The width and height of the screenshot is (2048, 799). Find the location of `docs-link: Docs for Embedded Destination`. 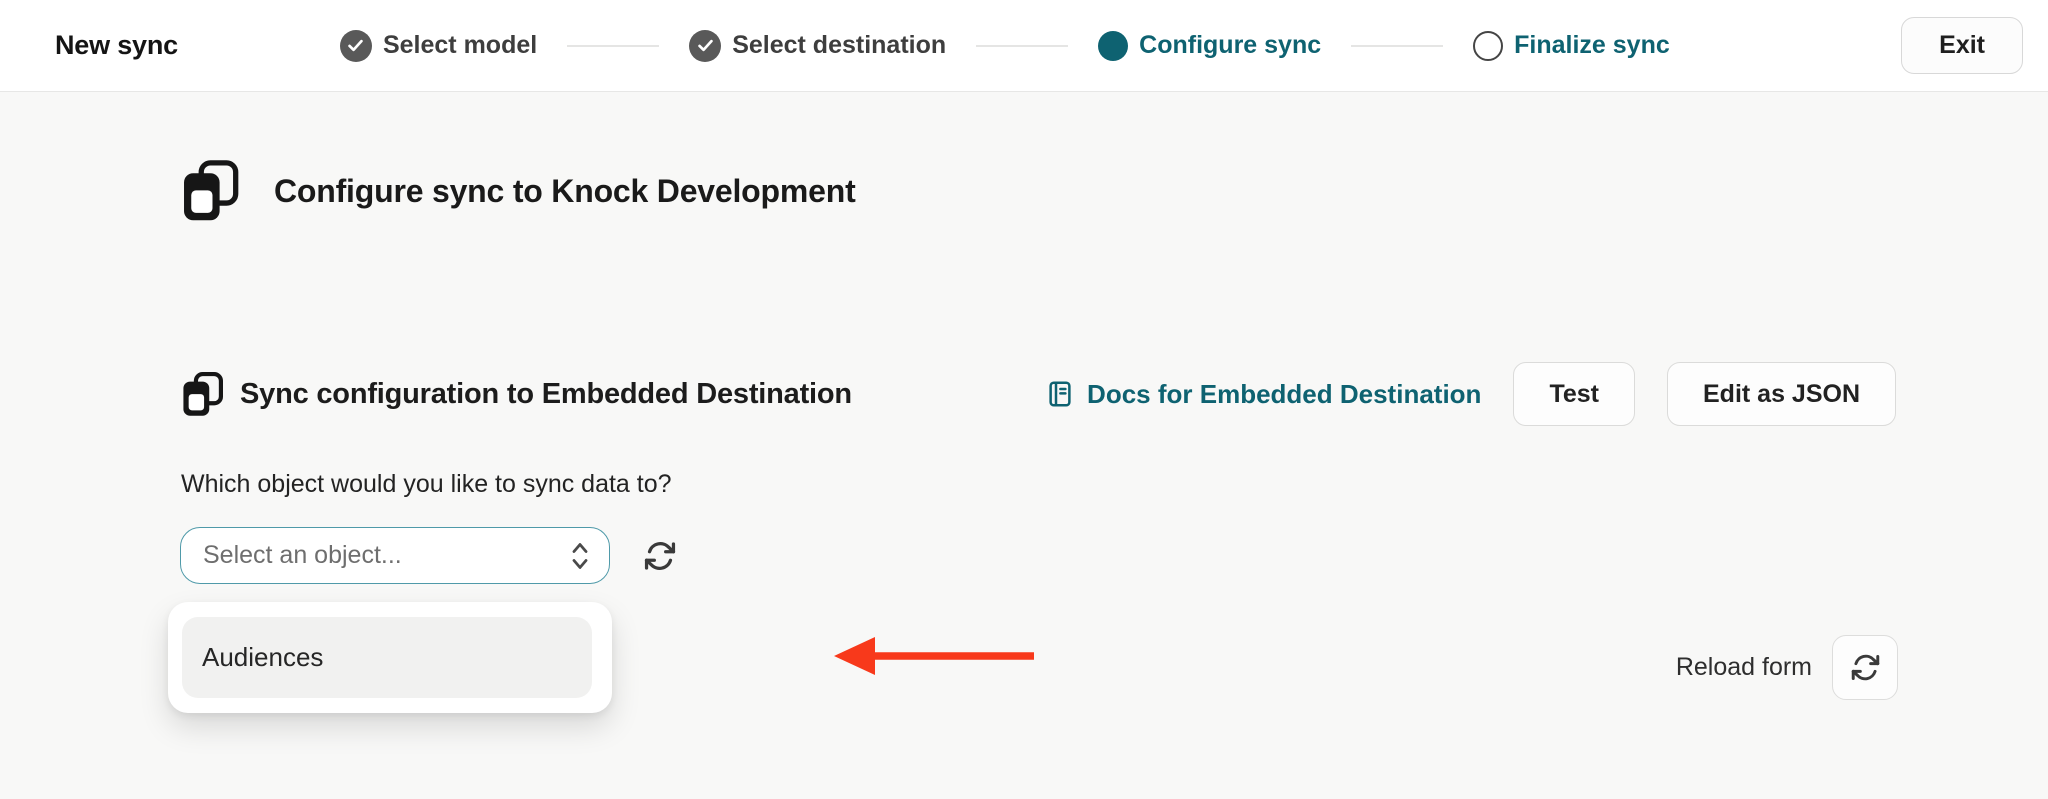

docs-link: Docs for Embedded Destination is located at coordinates (1263, 394).